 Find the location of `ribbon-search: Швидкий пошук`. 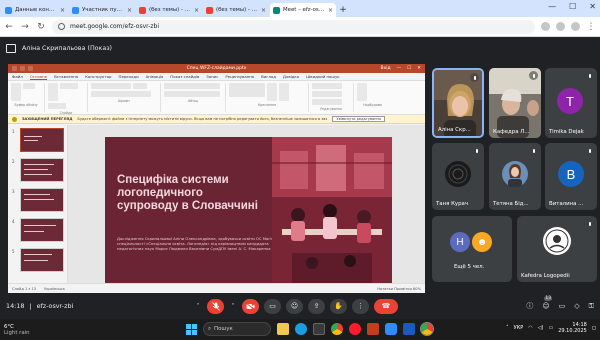

ribbon-search: Швидкий пошук is located at coordinates (322, 76).